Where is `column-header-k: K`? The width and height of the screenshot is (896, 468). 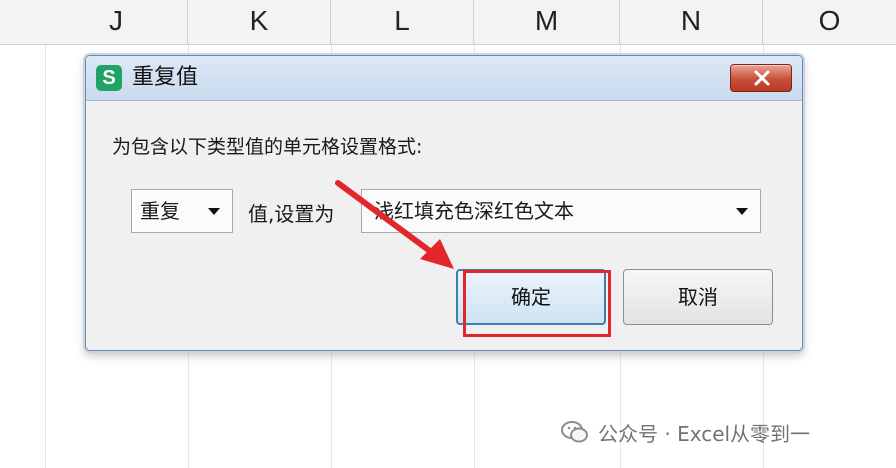 column-header-k: K is located at coordinates (259, 22).